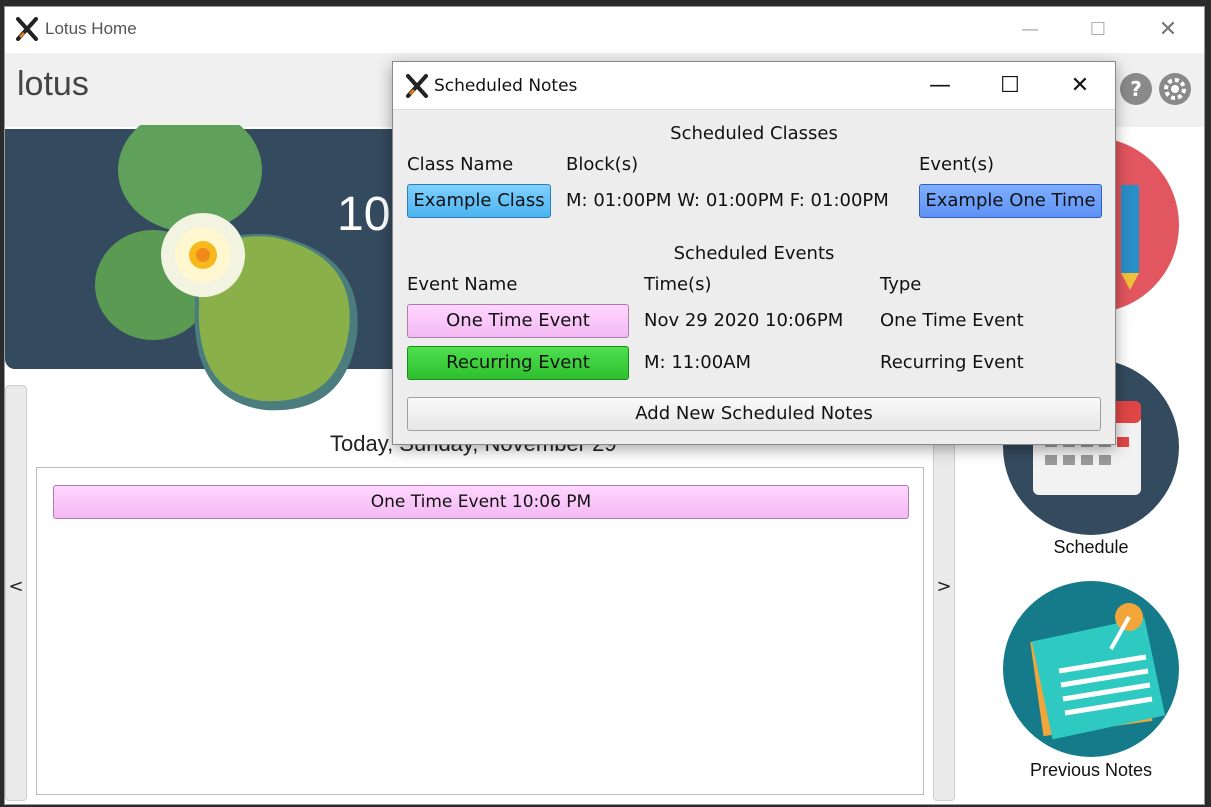 Image resolution: width=1211 pixels, height=807 pixels. What do you see at coordinates (53, 84) in the screenshot?
I see `brand-logo: lotus` at bounding box center [53, 84].